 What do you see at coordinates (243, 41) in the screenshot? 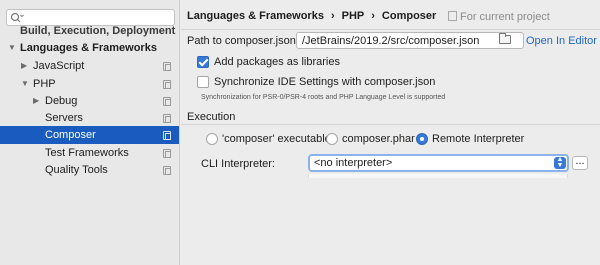
I see `path-label: Path to composer.json:` at bounding box center [243, 41].